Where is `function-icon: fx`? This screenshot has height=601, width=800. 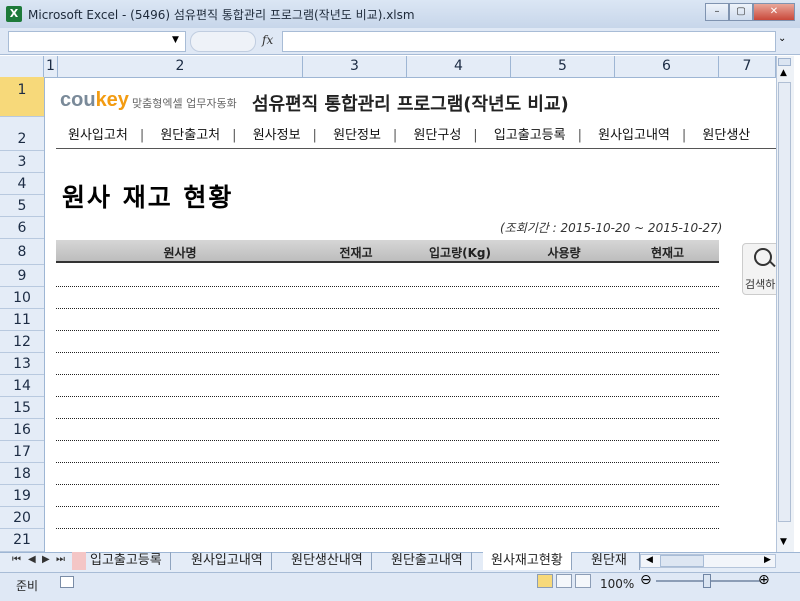
function-icon: fx is located at coordinates (270, 40).